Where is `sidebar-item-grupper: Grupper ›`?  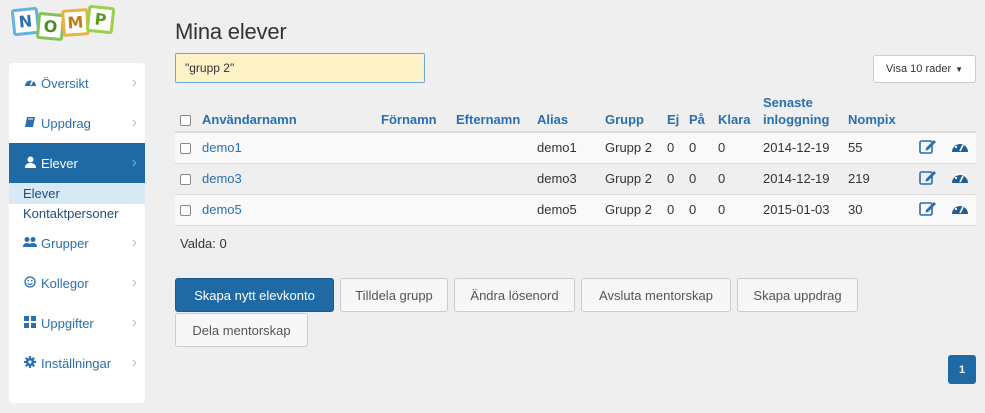 sidebar-item-grupper: Grupper › is located at coordinates (77, 243).